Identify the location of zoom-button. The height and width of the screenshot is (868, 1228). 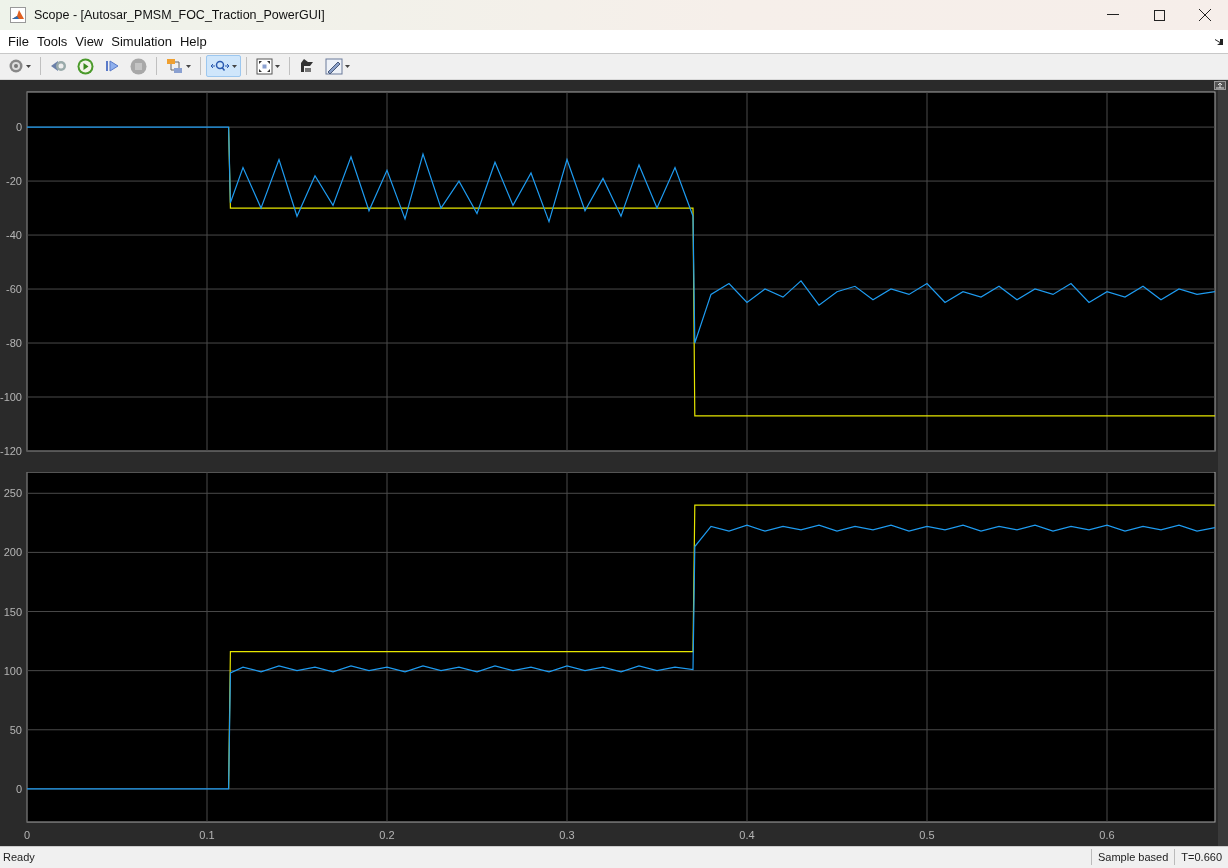
(223, 66).